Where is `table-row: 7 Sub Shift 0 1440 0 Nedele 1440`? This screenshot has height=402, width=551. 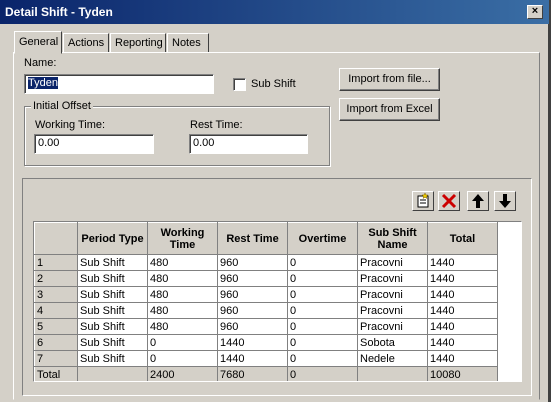 table-row: 7 Sub Shift 0 1440 0 Nedele 1440 is located at coordinates (266, 358).